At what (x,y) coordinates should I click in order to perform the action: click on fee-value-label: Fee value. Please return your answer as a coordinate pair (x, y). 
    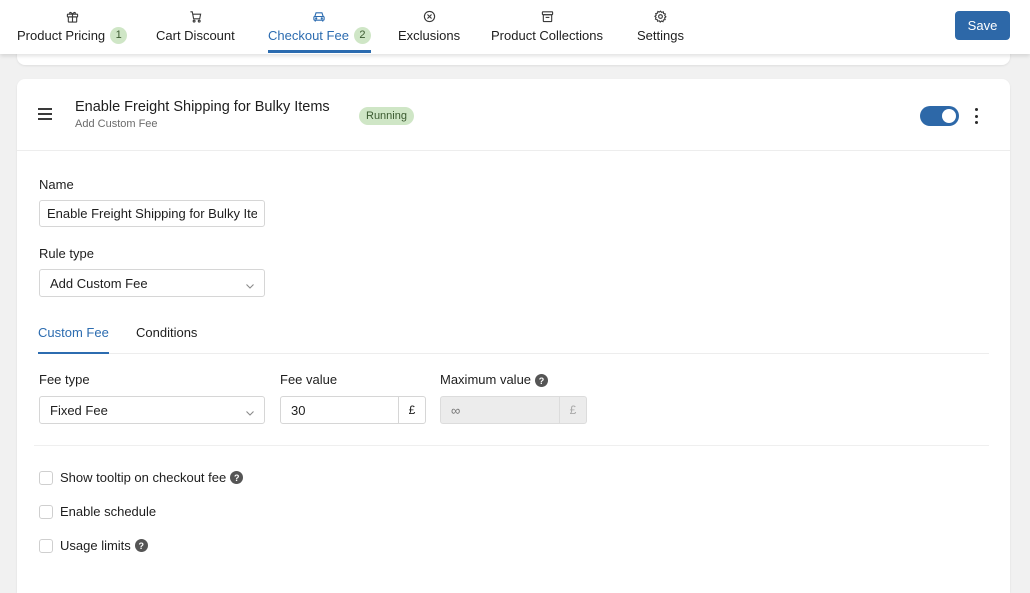
    Looking at the image, I should click on (309, 379).